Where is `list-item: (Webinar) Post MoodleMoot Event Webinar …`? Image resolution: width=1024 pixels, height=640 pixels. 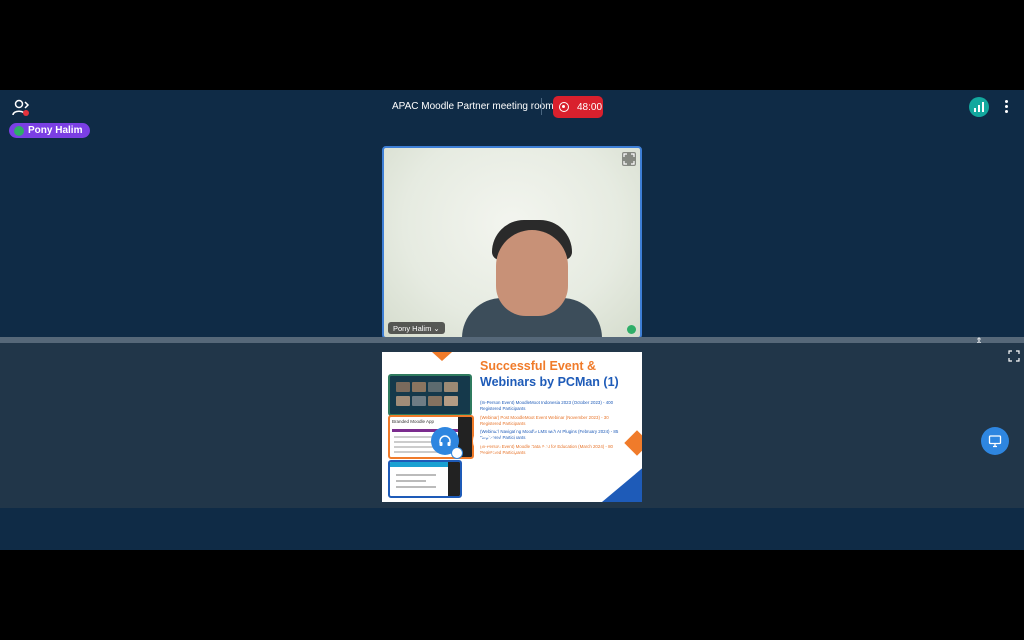 list-item: (Webinar) Post MoodleMoot Event Webinar … is located at coordinates (544, 420).